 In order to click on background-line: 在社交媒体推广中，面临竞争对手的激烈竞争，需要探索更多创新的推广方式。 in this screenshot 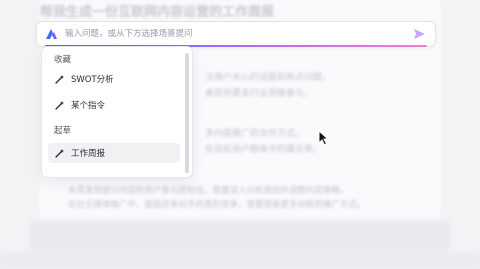, I will do `click(217, 205)`.